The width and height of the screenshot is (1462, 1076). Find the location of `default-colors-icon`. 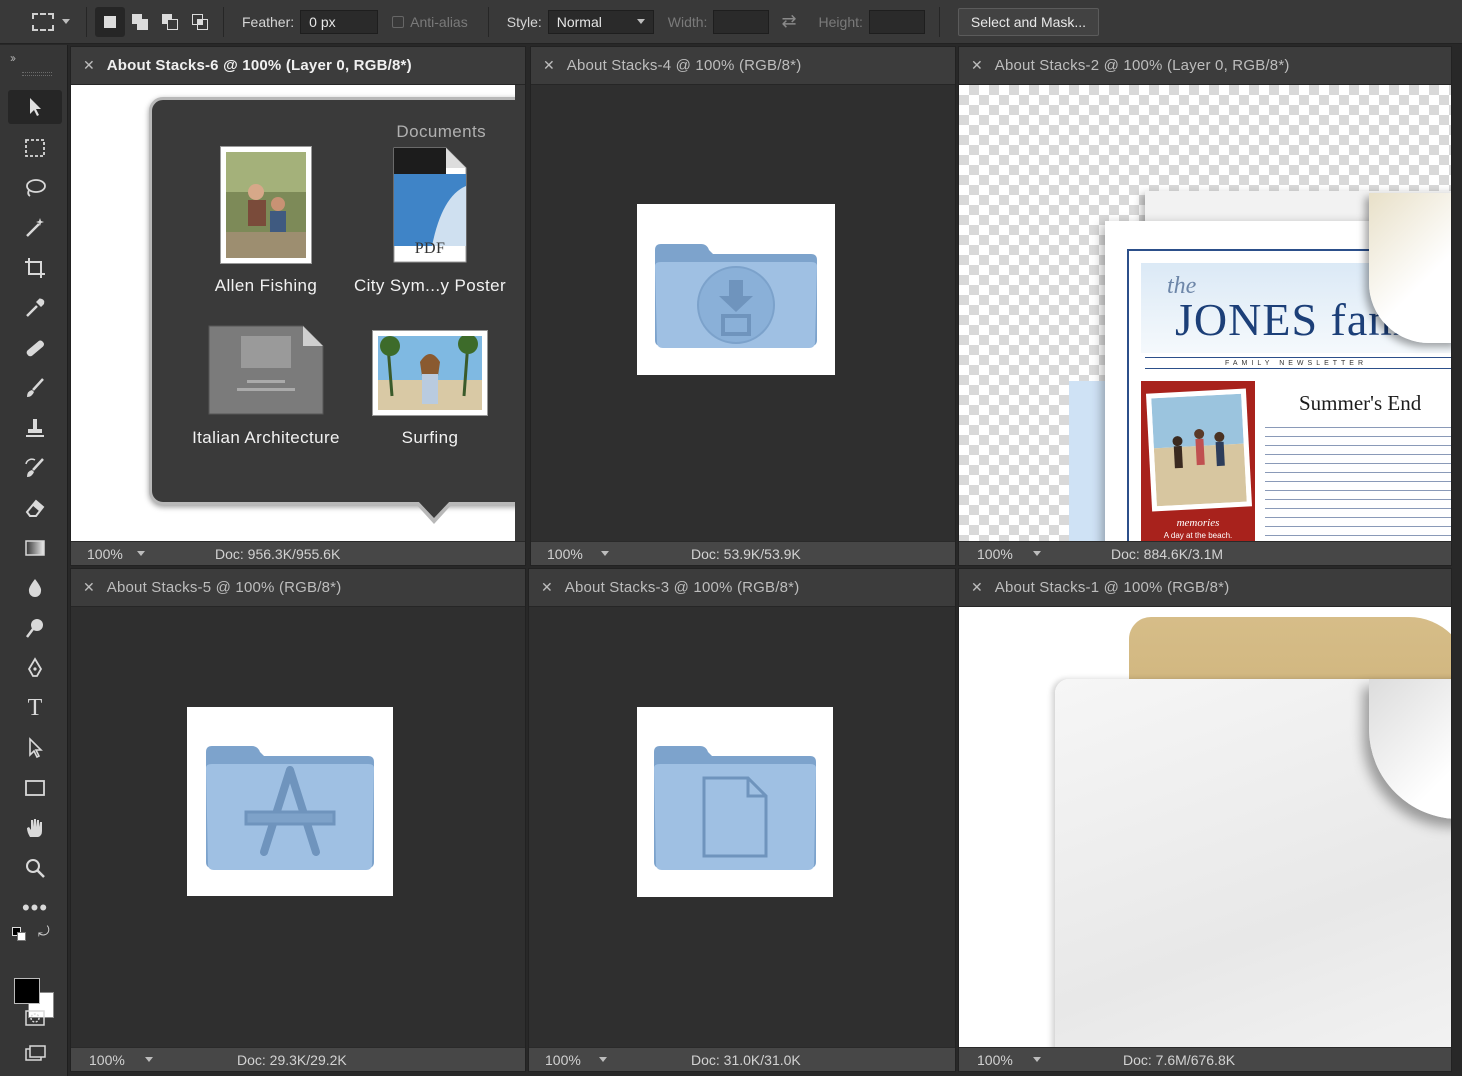

default-colors-icon is located at coordinates (19, 934).